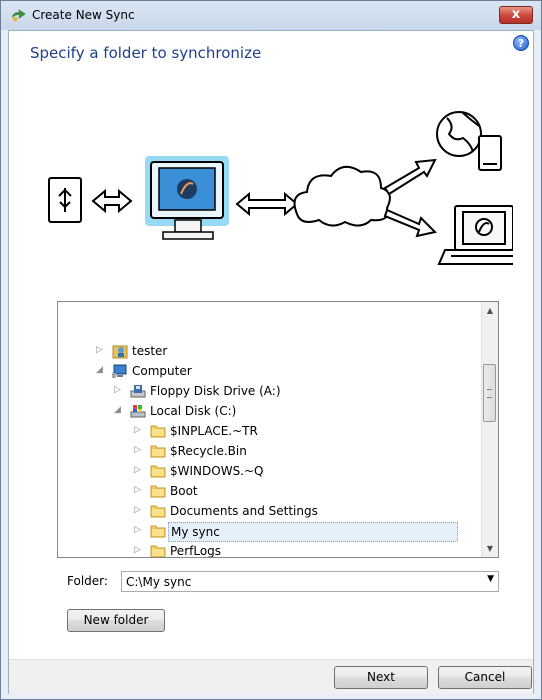 This screenshot has width=542, height=700. I want to click on tree-item-label: Computer, so click(162, 371).